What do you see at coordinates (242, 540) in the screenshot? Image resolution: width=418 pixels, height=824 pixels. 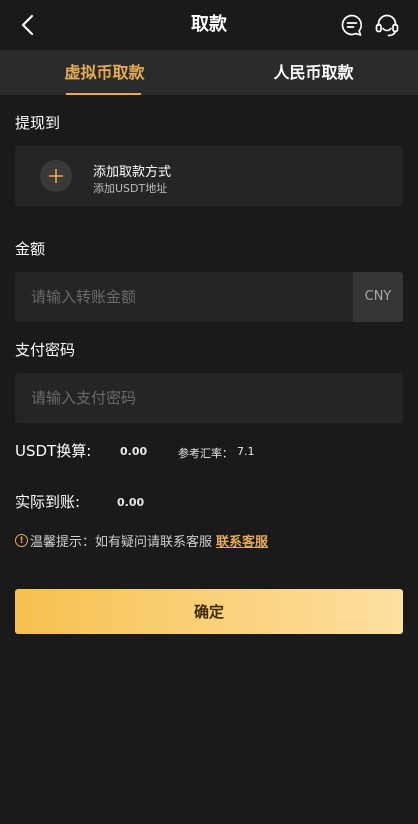 I see `contact-service-link: 联系客服` at bounding box center [242, 540].